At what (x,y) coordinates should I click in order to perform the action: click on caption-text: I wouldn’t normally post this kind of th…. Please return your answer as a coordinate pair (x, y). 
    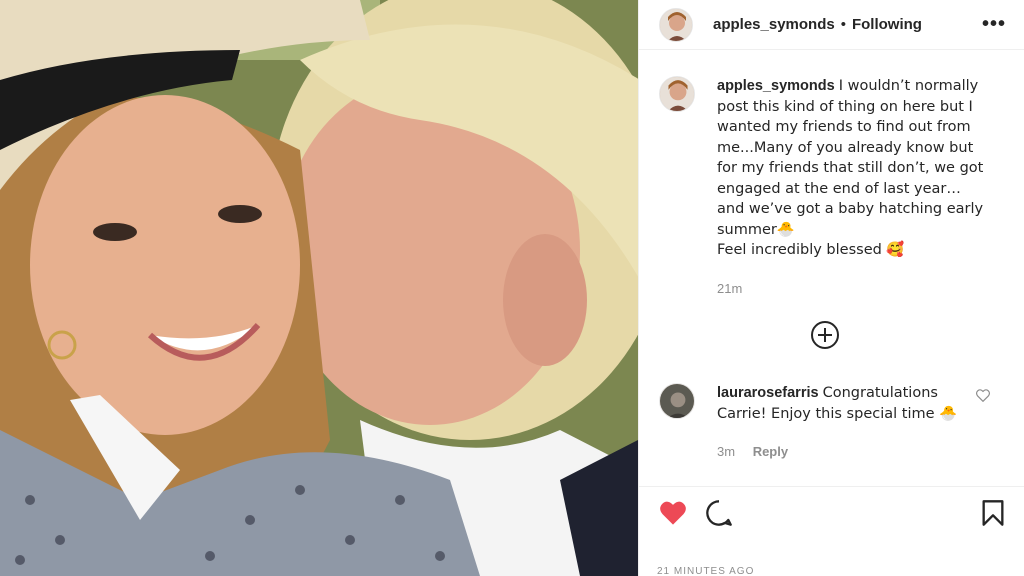
    Looking at the image, I should click on (850, 168).